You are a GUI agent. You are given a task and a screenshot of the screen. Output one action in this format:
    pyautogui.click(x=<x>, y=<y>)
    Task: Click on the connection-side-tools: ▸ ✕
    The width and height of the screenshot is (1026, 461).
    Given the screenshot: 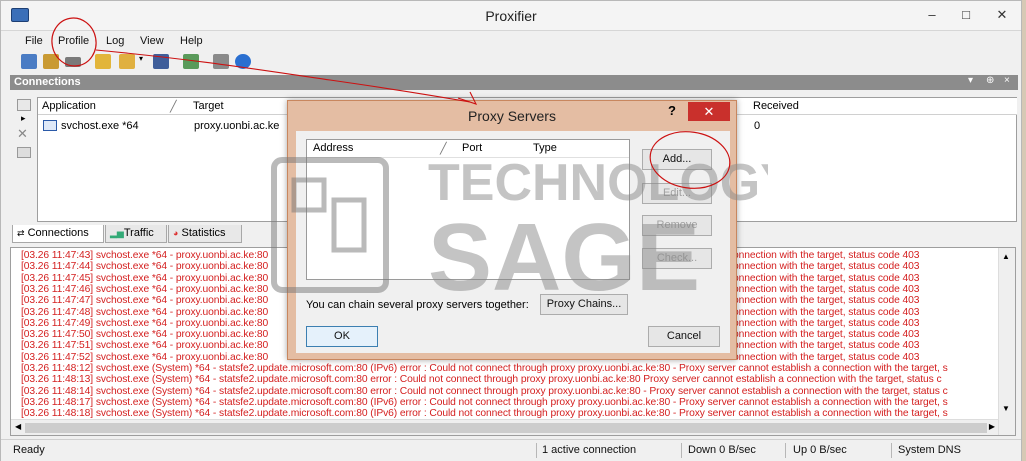 What is the action you would take?
    pyautogui.click(x=25, y=157)
    